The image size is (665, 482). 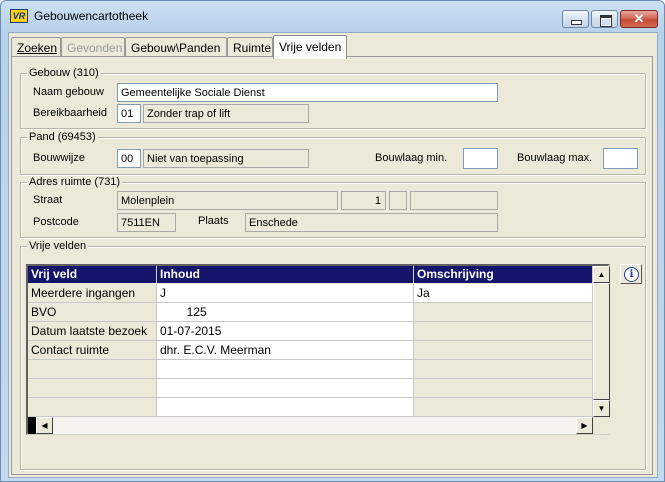 What do you see at coordinates (64, 73) in the screenshot?
I see `gebouw-legend: Gebouw (310)` at bounding box center [64, 73].